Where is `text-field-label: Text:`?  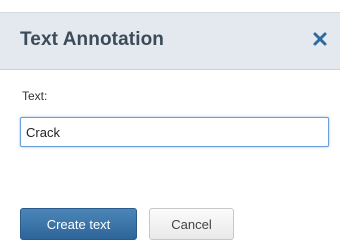
text-field-label: Text: is located at coordinates (35, 96).